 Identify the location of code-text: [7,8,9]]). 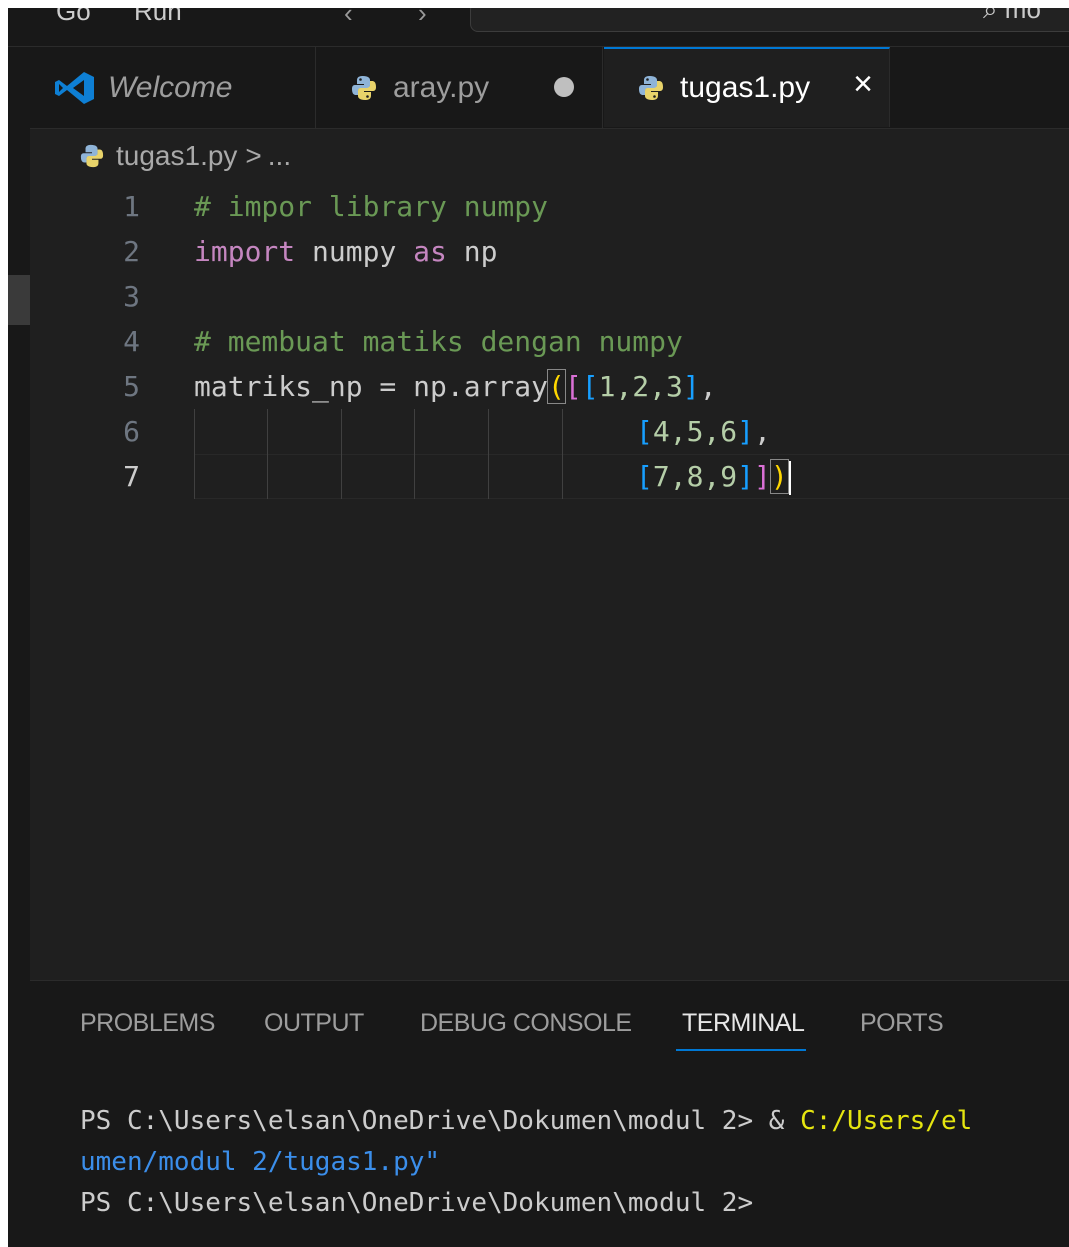
(713, 476).